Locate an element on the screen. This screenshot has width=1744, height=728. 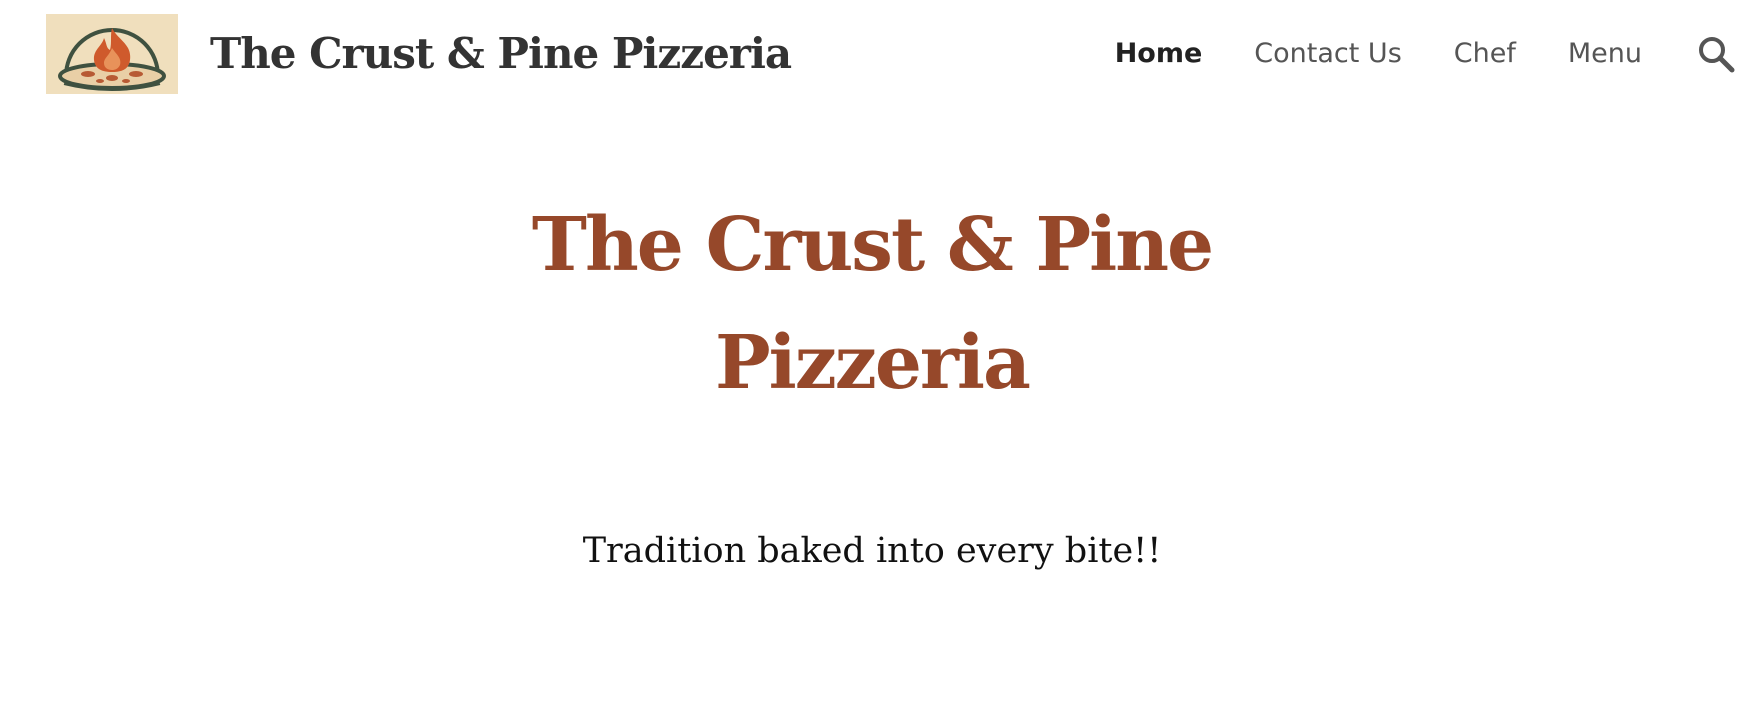
site-title: The Crust & Pine Pizzeria is located at coordinates (501, 54).